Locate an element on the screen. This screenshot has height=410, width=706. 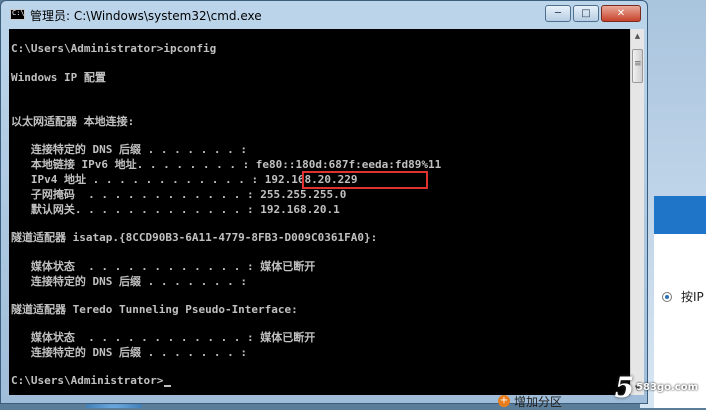
window-controls: ─ □ ✕ is located at coordinates (592, 13).